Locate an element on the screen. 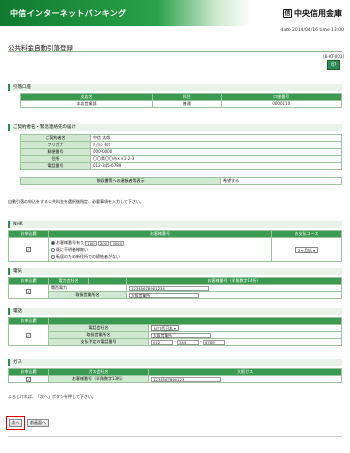  section-gas: ガス is located at coordinates (175, 362).